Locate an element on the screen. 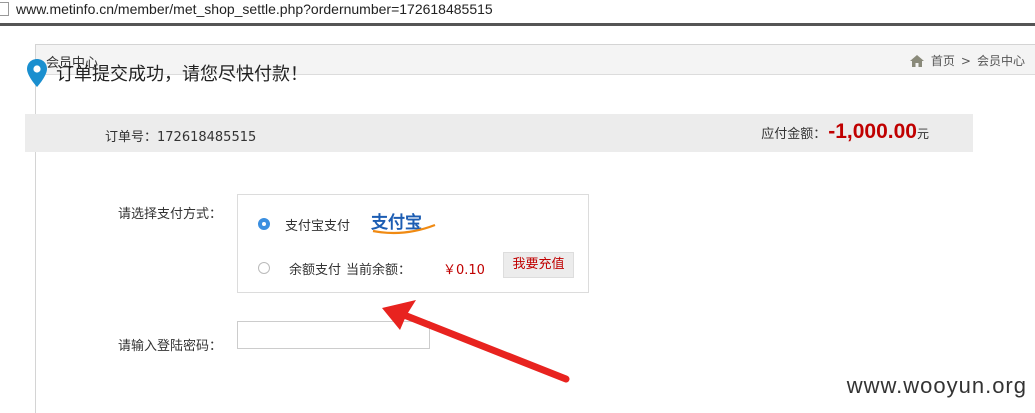 Image resolution: width=1035 pixels, height=413 pixels. balance-option-label: 余额支付 is located at coordinates (315, 268).